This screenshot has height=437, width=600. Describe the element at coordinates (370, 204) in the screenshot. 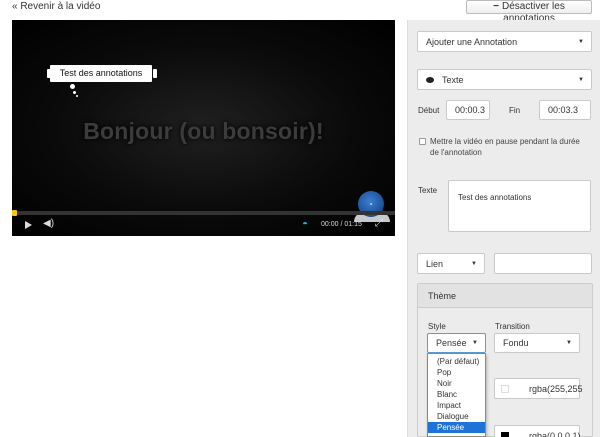

I see `watermark-face-icon: ◔` at that location.